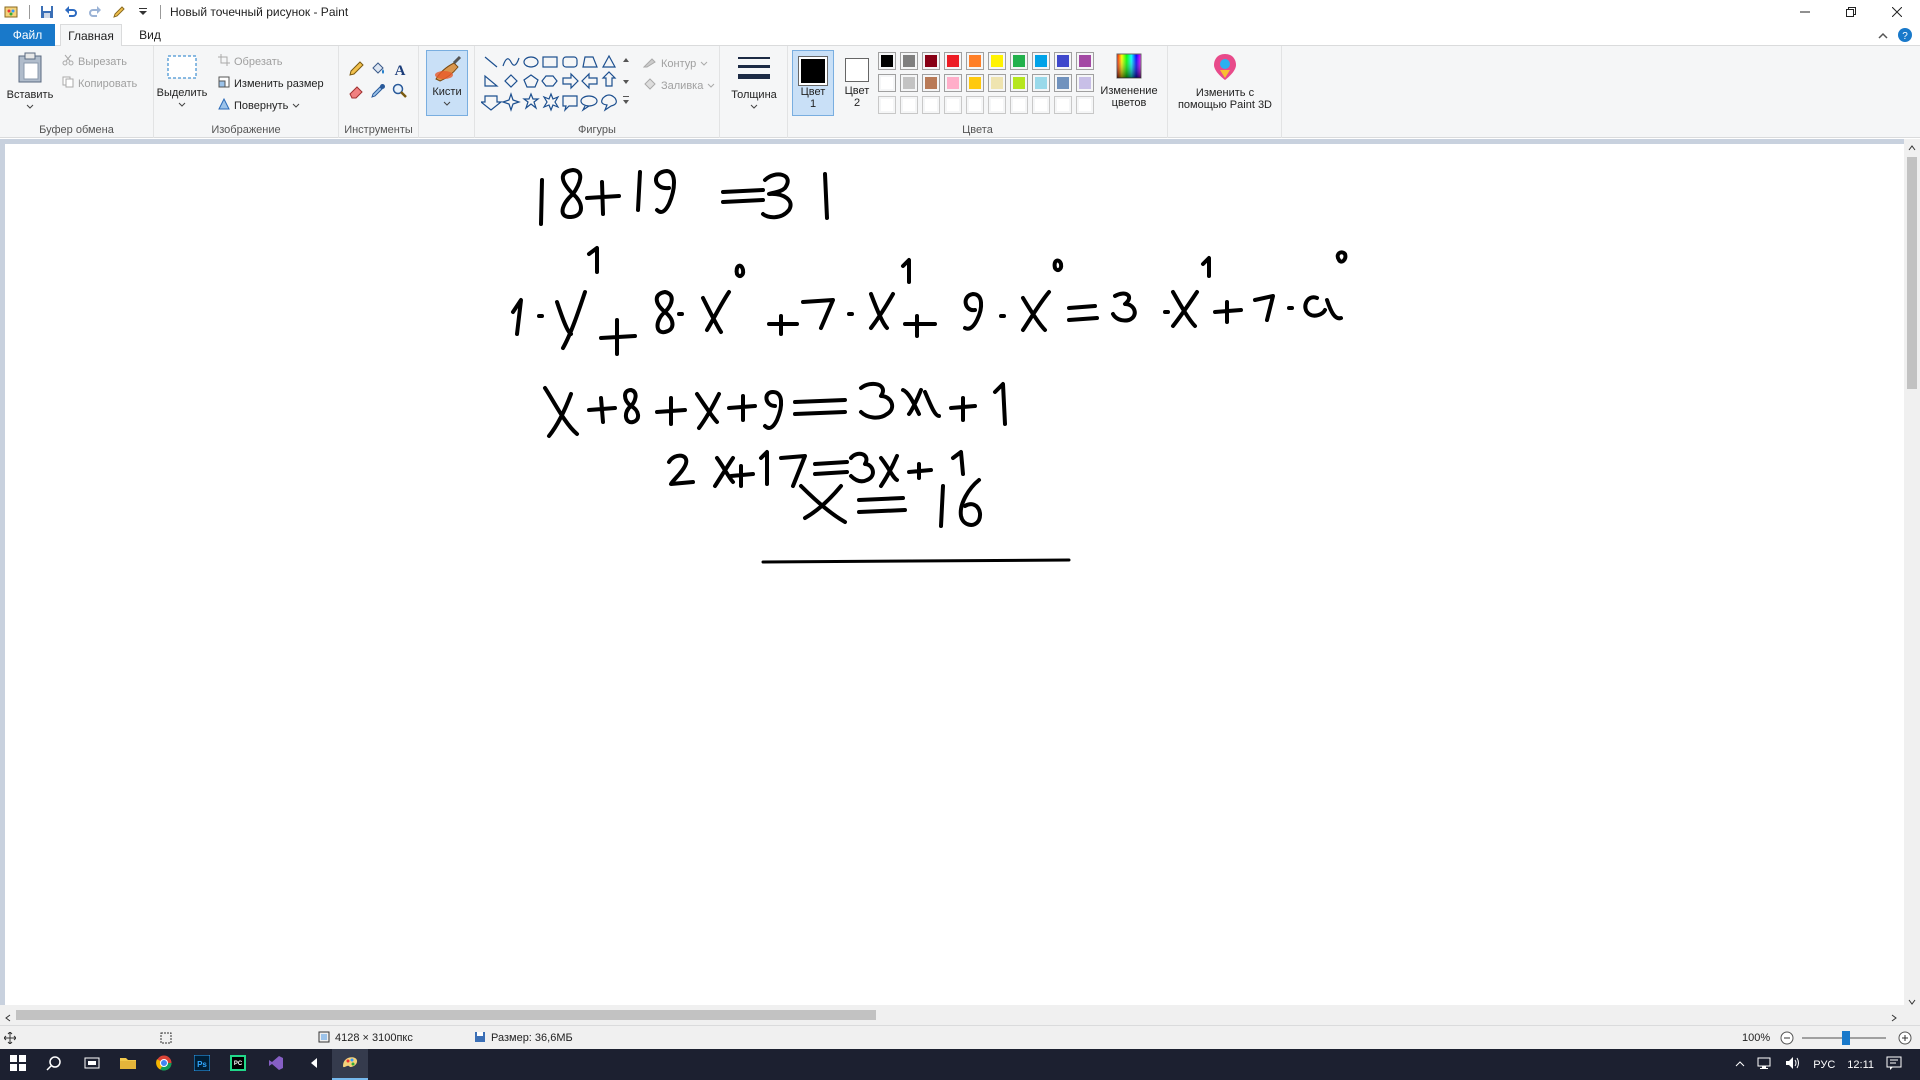  What do you see at coordinates (238, 1064) in the screenshot?
I see `pycharm-button: PC` at bounding box center [238, 1064].